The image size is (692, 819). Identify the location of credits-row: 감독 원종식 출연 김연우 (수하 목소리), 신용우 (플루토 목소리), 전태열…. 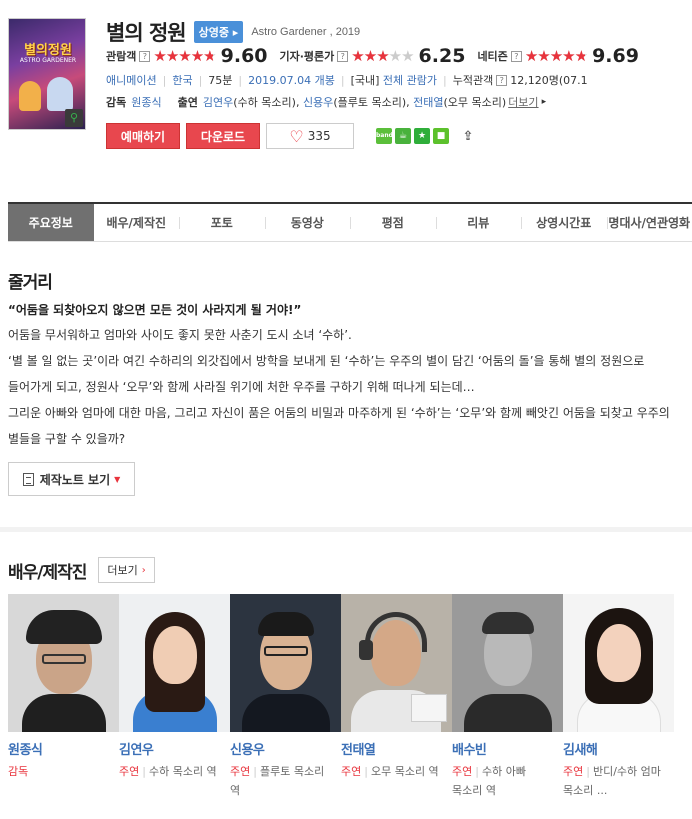
(326, 102).